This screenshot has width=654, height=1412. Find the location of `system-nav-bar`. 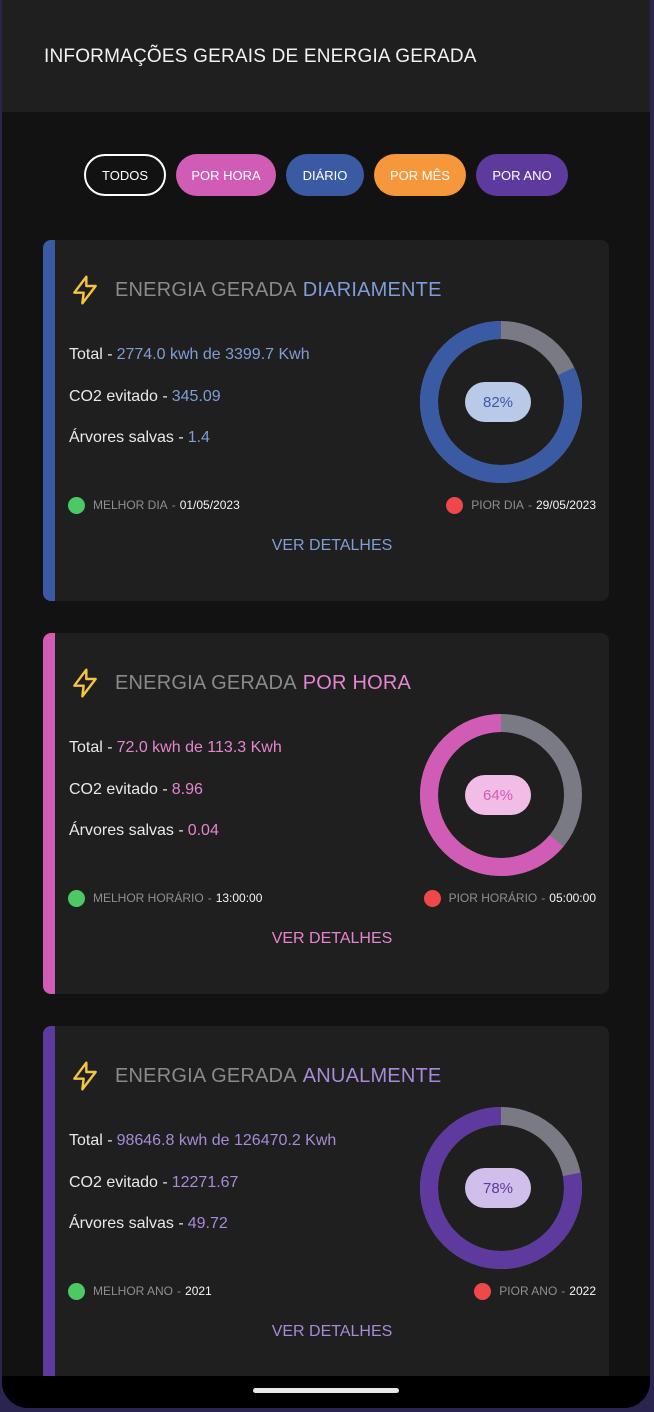

system-nav-bar is located at coordinates (326, 1392).